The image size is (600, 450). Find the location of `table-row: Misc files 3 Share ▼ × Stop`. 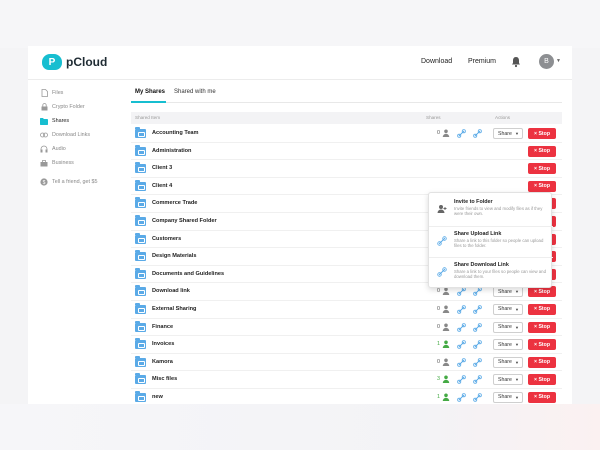

table-row: Misc files 3 Share ▼ × Stop is located at coordinates (346, 380).